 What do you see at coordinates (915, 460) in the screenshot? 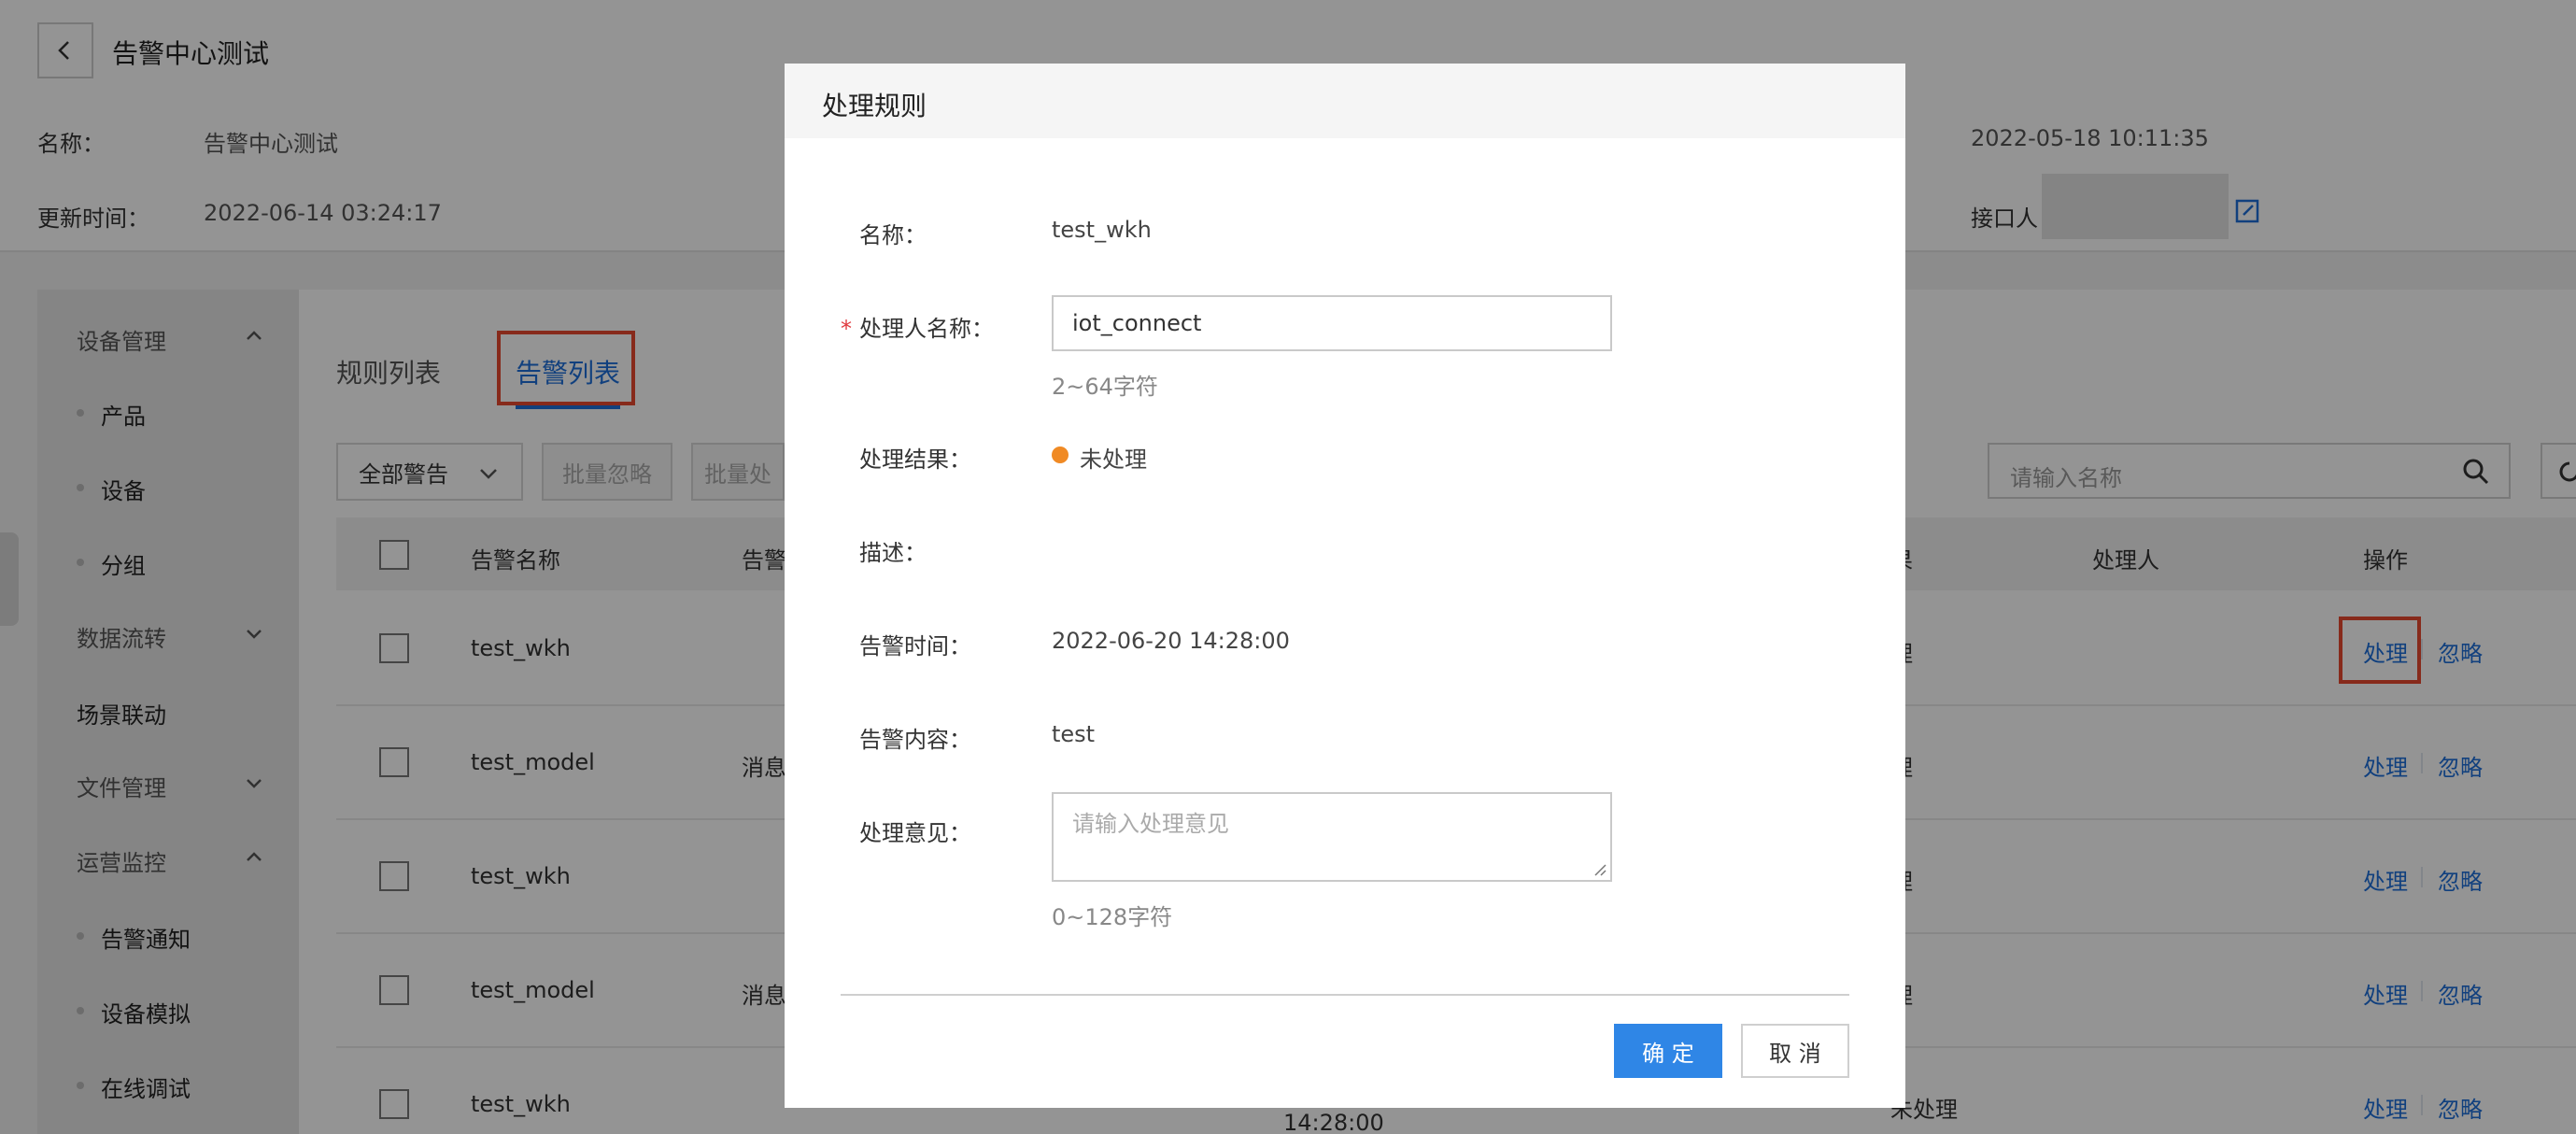
I see `result-label: 处理结果：` at bounding box center [915, 460].